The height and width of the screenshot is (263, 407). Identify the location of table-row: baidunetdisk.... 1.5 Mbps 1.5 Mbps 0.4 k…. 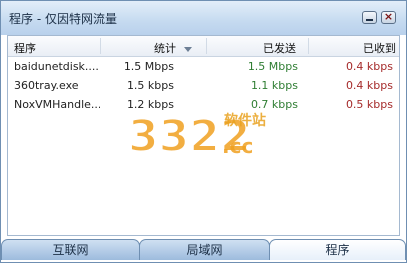
(203, 67).